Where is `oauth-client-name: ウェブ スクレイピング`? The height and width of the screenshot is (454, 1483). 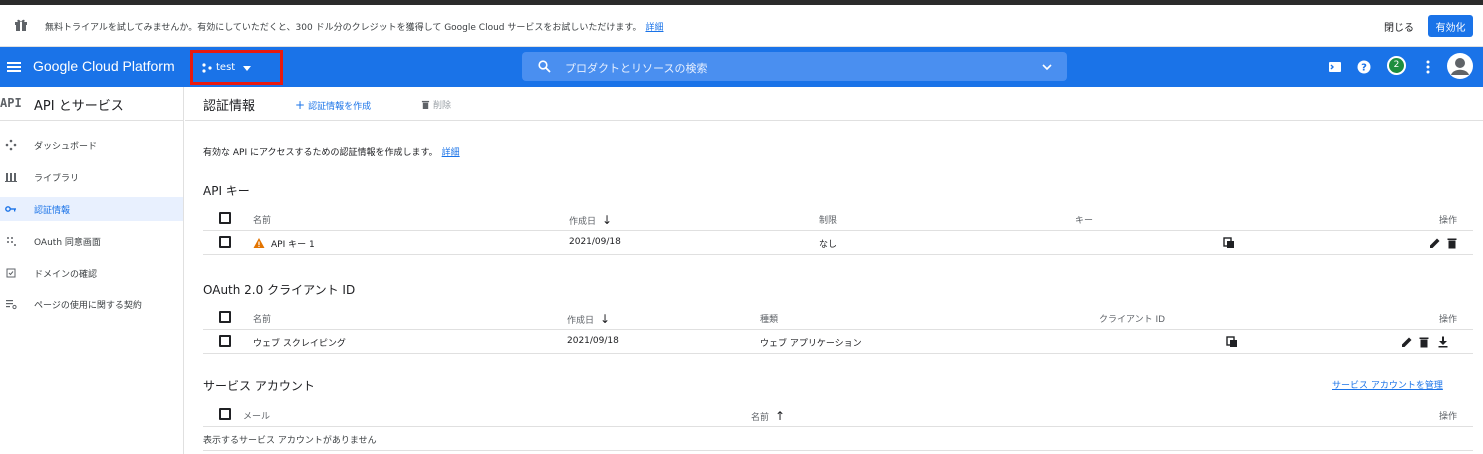 oauth-client-name: ウェブ スクレイピング is located at coordinates (299, 342).